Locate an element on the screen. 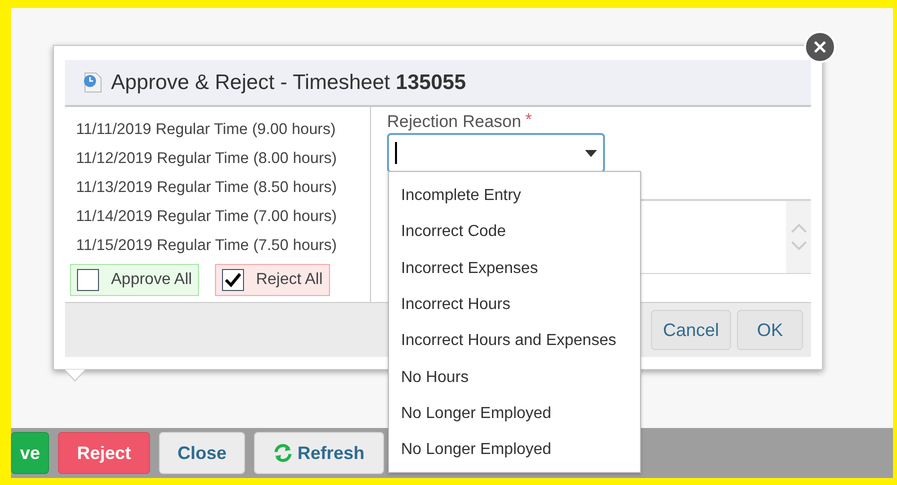  dialog-button: Cancel is located at coordinates (691, 330).